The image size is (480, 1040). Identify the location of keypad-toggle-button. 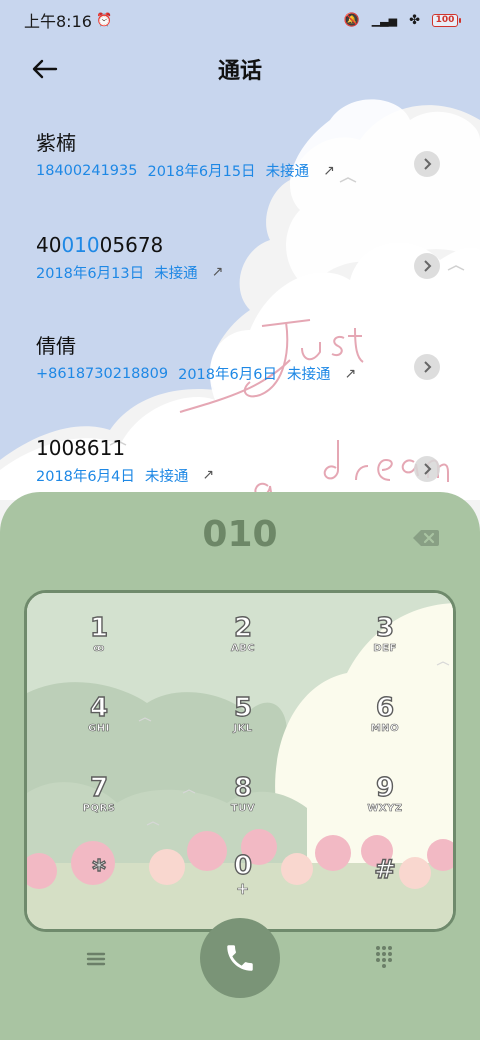
(384, 956).